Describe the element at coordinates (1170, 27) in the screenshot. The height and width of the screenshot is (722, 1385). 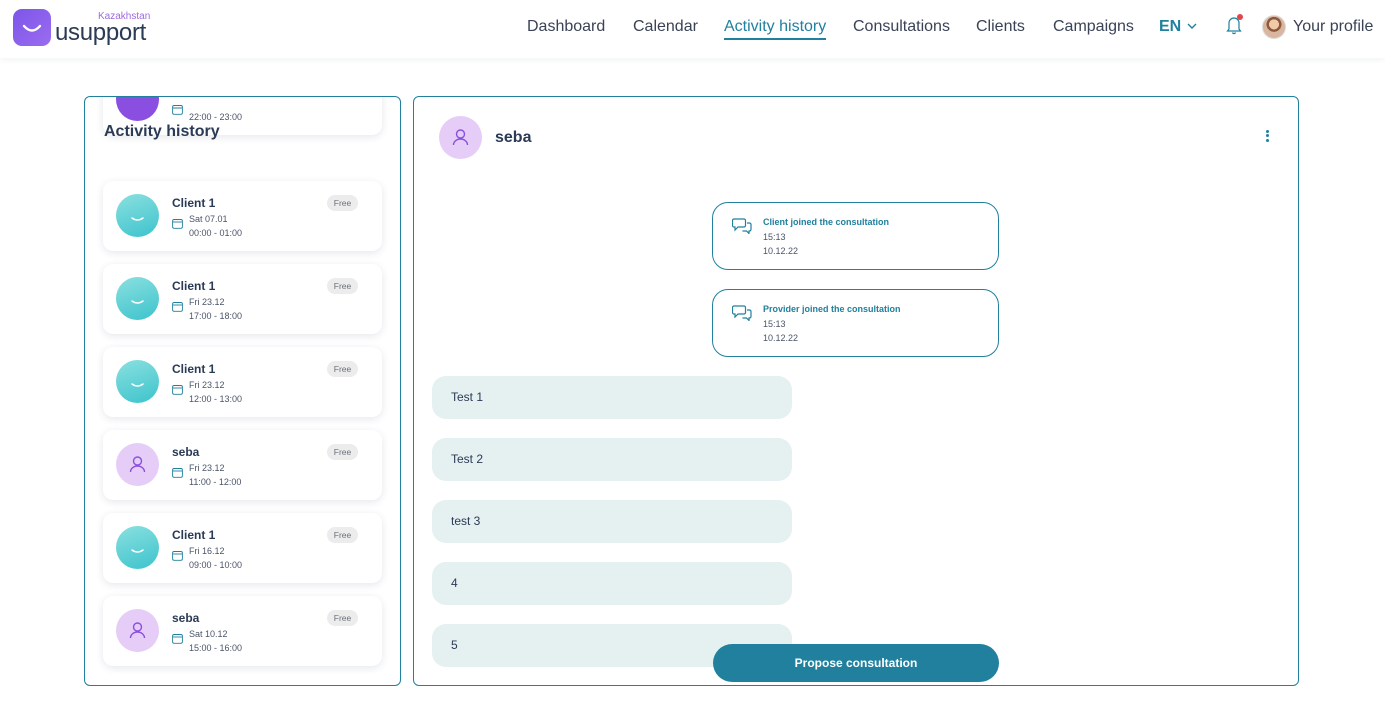
I see `language-selector: EN` at that location.